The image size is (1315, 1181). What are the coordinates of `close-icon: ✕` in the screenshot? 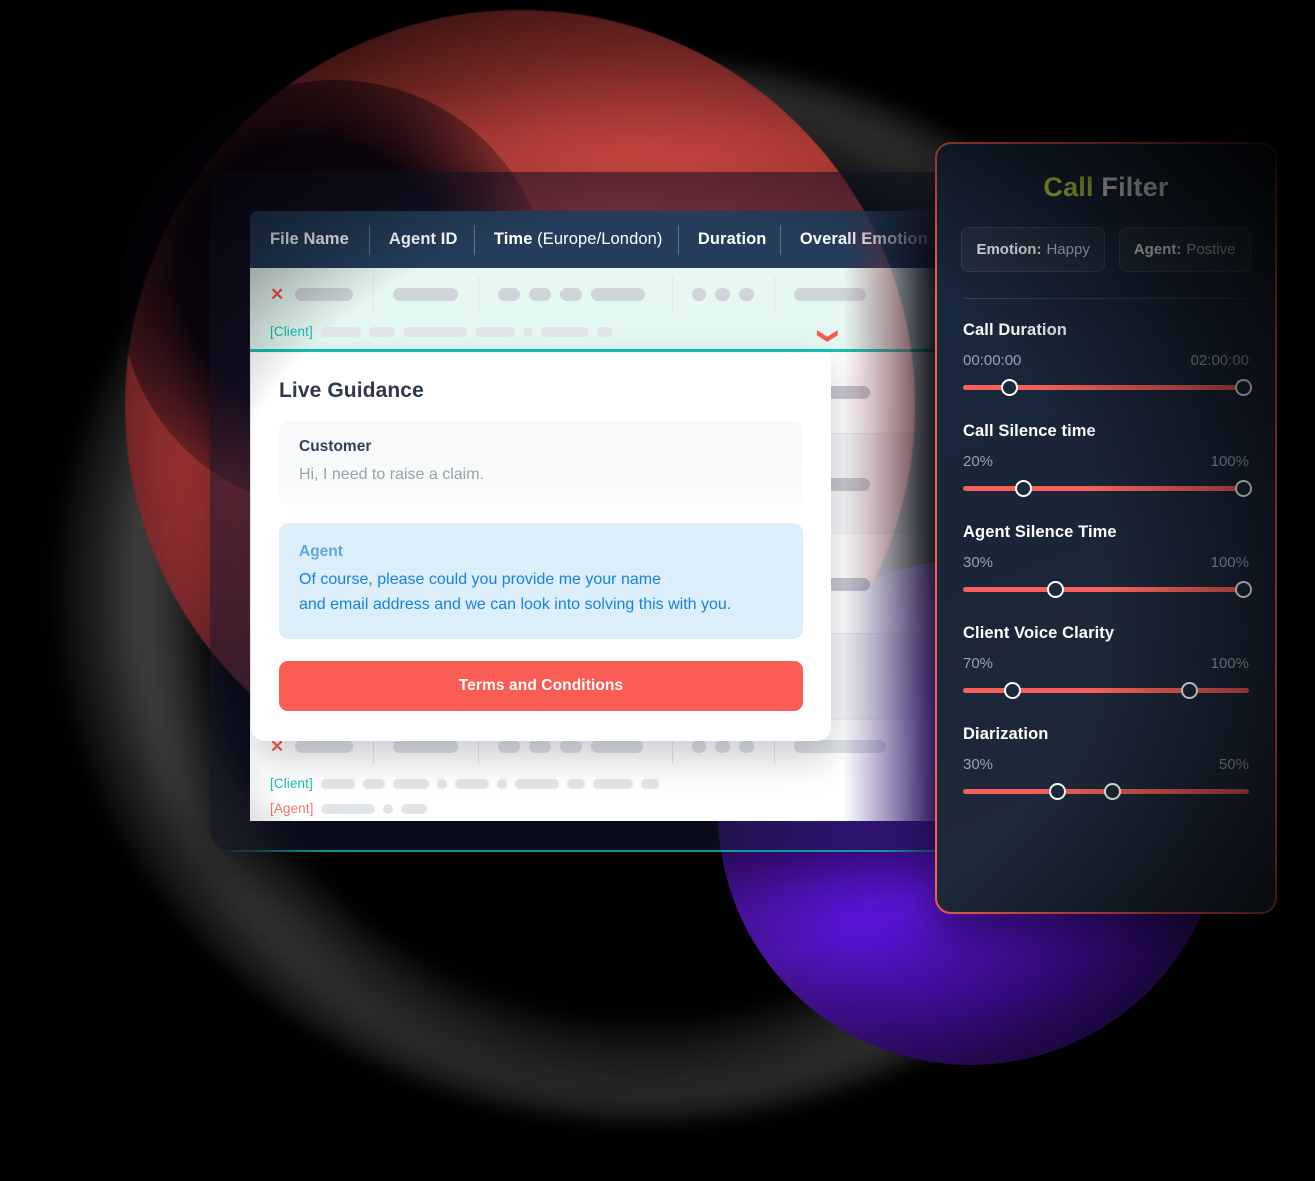 It's located at (277, 294).